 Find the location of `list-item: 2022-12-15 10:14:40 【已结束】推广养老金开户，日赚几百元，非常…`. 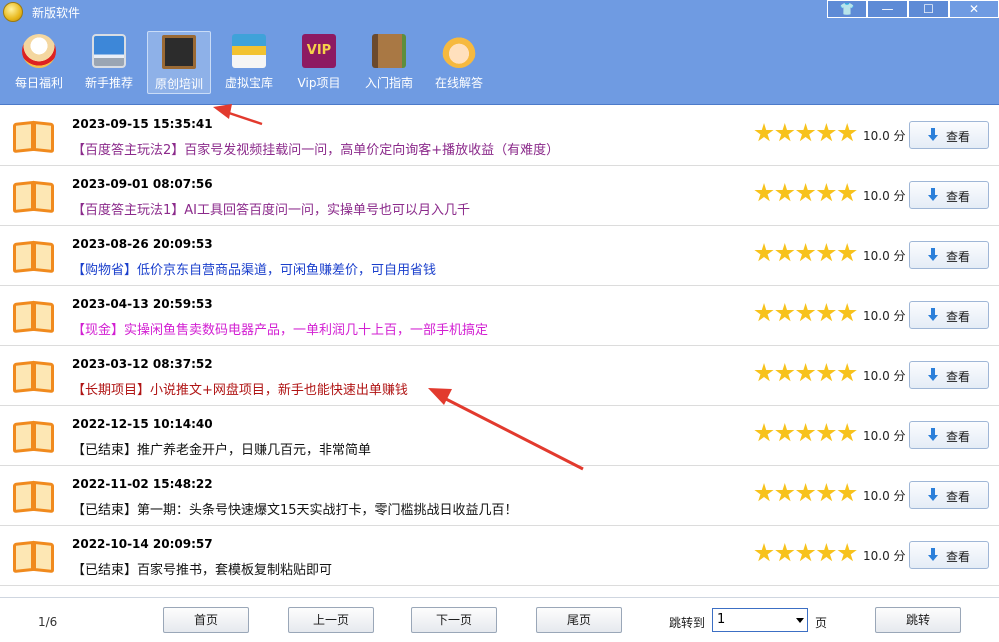

list-item: 2022-12-15 10:14:40 【已结束】推广养老金开户，日赚几百元，非常… is located at coordinates (499, 436).